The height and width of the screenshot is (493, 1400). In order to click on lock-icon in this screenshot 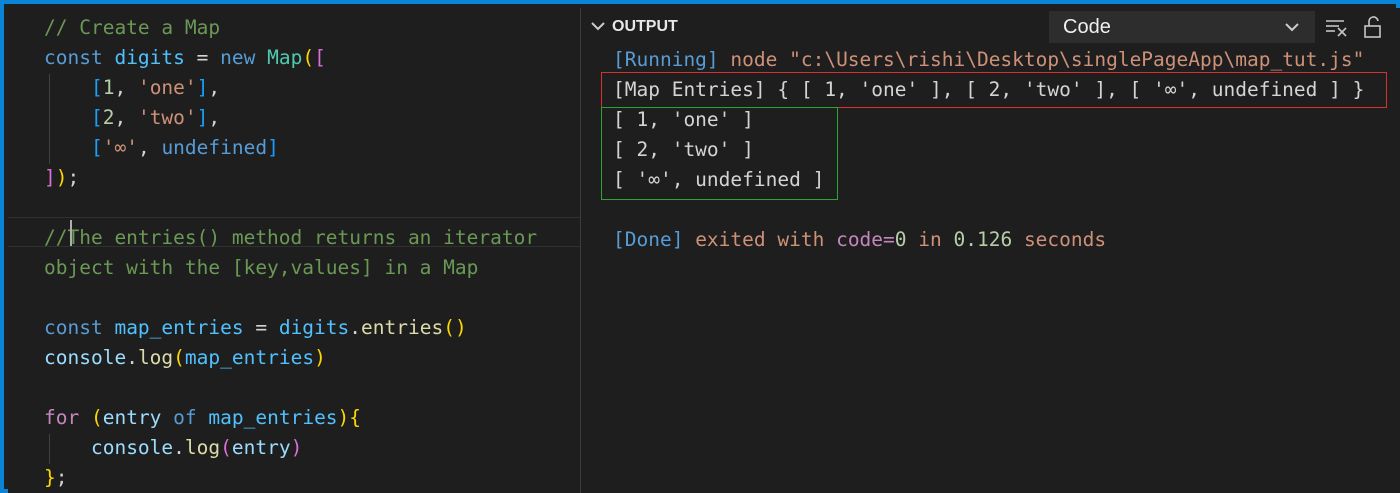, I will do `click(1373, 27)`.